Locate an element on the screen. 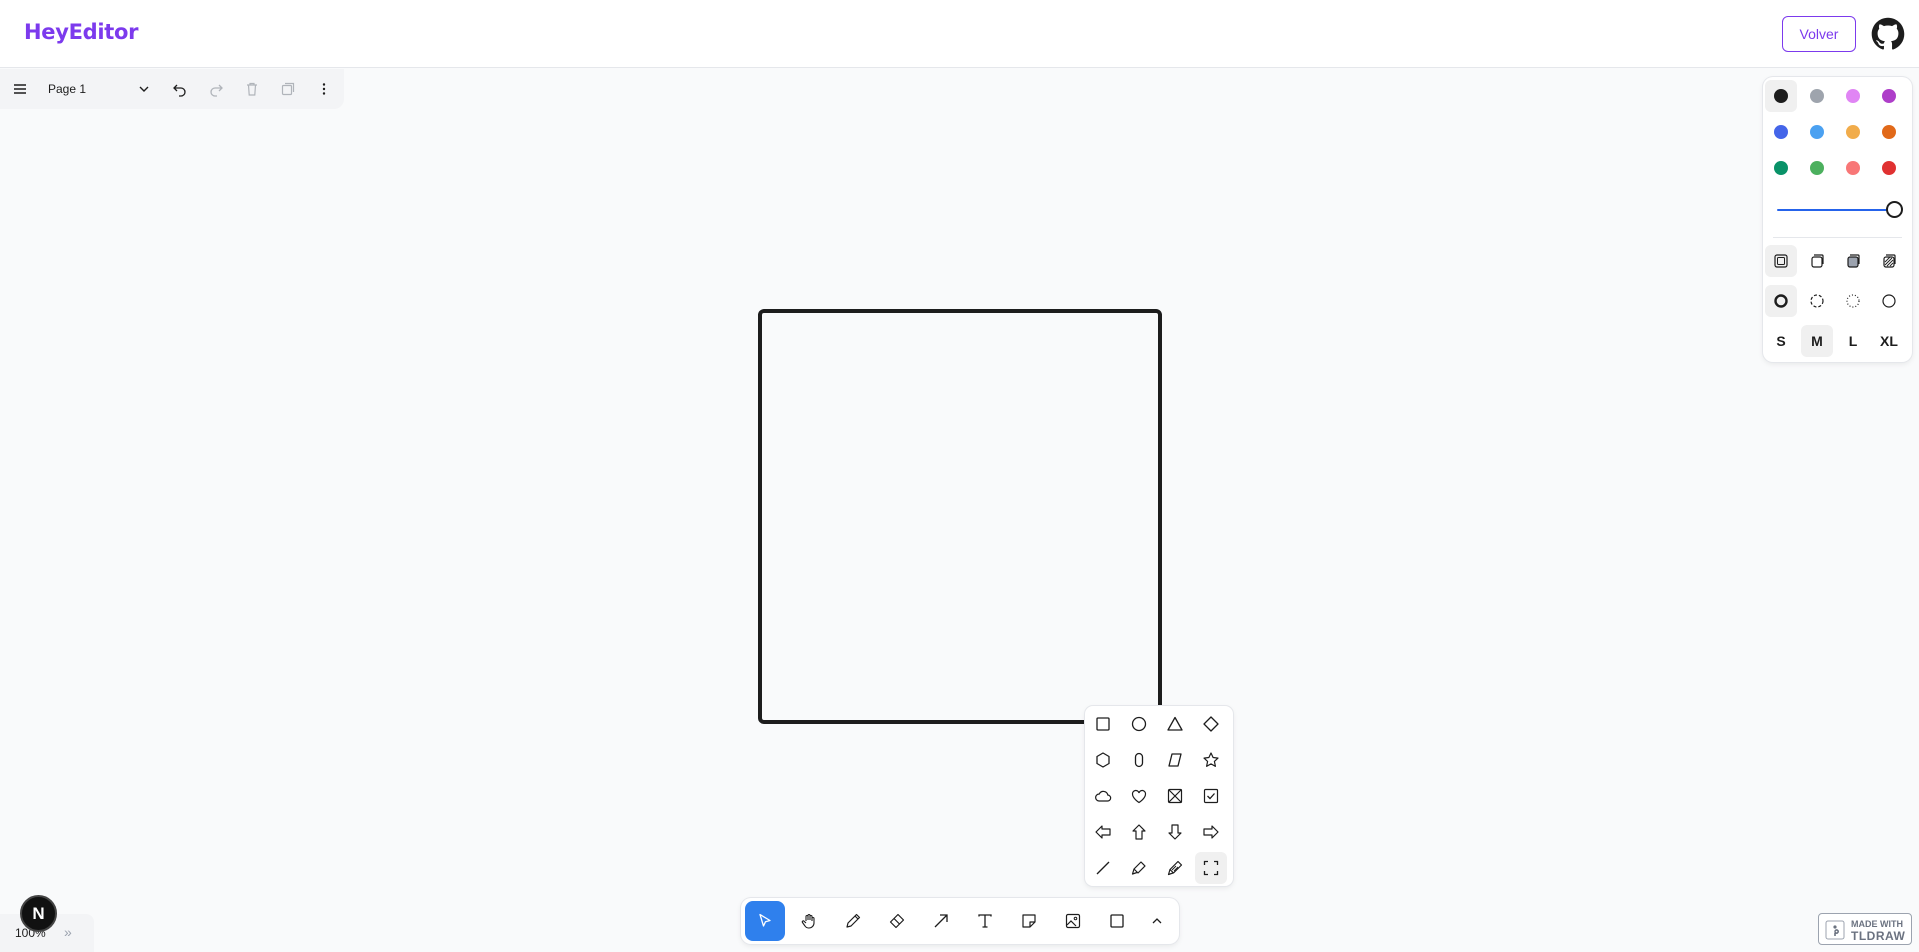 This screenshot has height=952, width=1919. fill-solid-icon is located at coordinates (1853, 261).